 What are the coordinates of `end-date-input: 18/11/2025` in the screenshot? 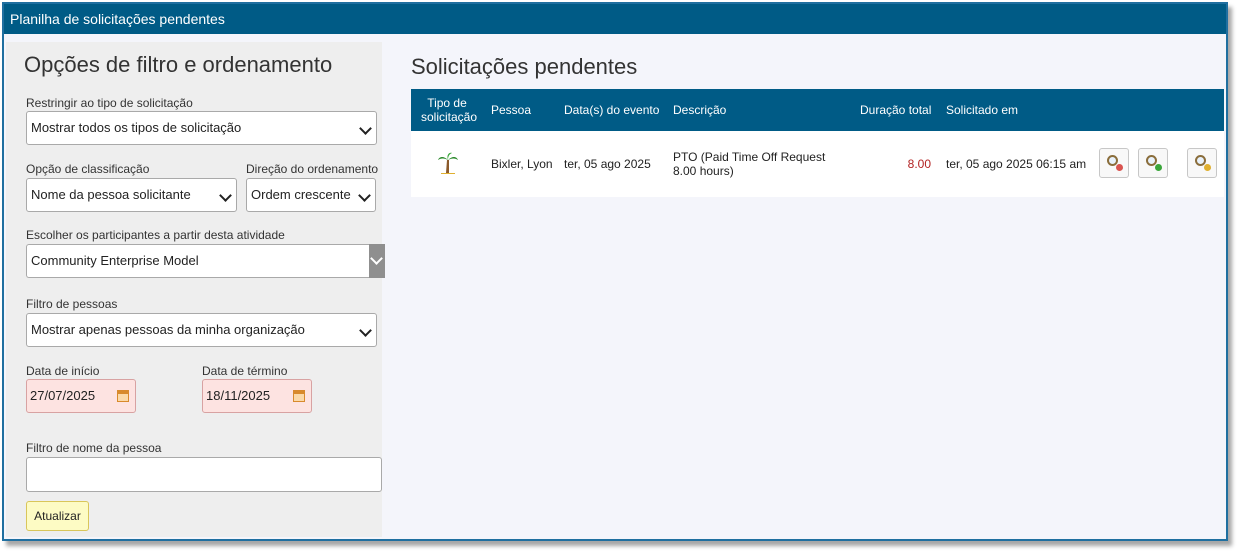 It's located at (257, 396).